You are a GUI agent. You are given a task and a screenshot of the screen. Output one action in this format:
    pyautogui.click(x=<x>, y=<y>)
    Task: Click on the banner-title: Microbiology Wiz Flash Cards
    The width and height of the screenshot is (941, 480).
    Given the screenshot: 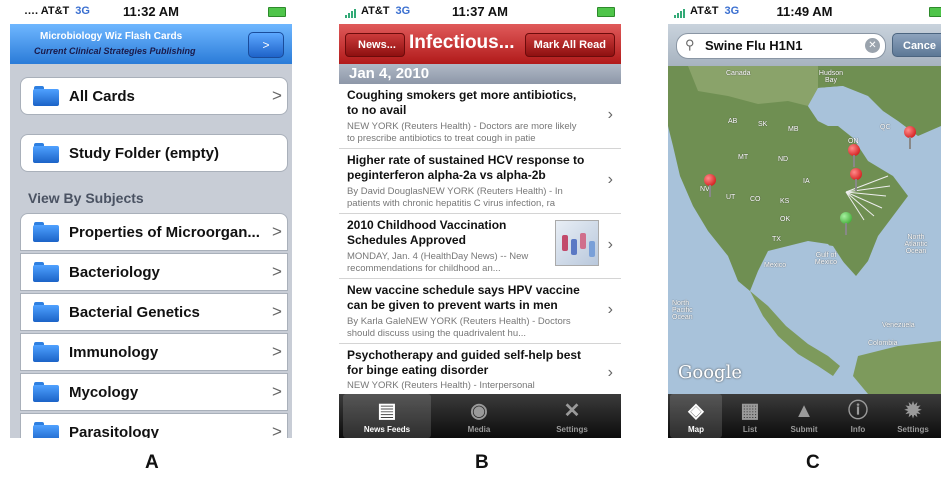 What is the action you would take?
    pyautogui.click(x=111, y=36)
    